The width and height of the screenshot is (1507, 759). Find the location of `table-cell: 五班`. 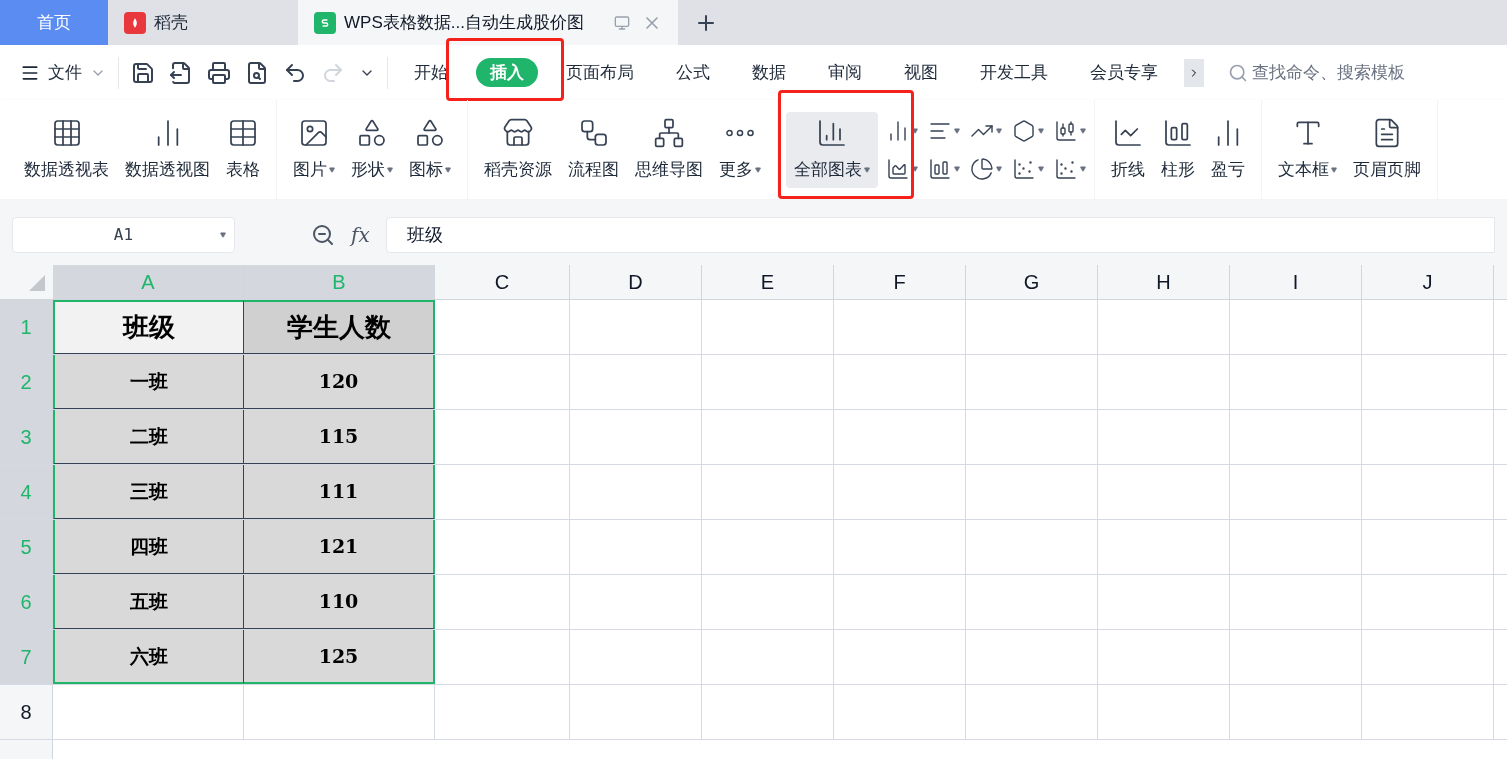

table-cell: 五班 is located at coordinates (148, 602).